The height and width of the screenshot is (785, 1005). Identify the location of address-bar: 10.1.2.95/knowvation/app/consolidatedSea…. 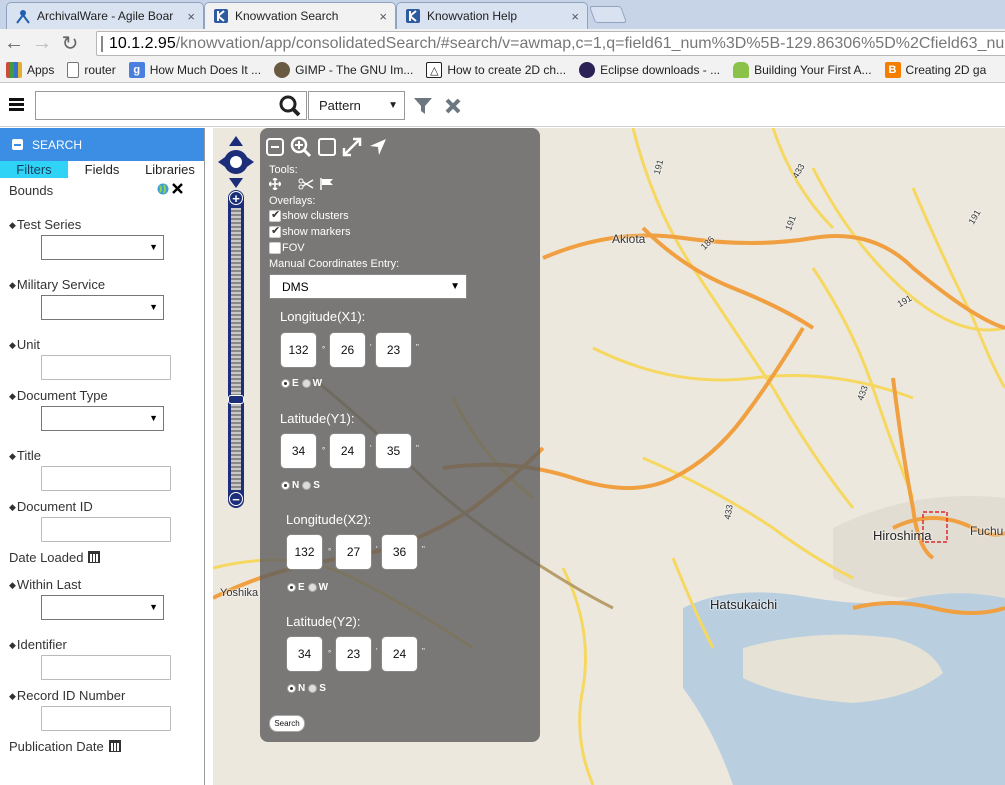
(550, 43).